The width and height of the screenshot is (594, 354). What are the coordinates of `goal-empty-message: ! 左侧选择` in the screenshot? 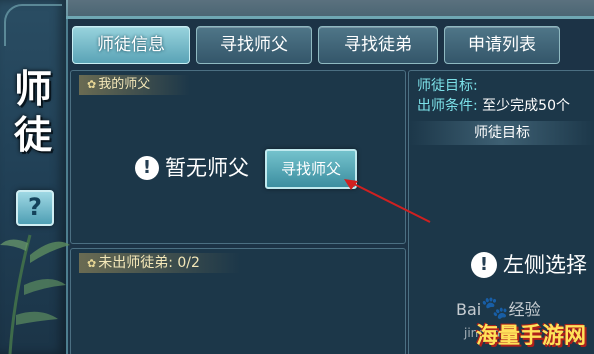 It's located at (529, 264).